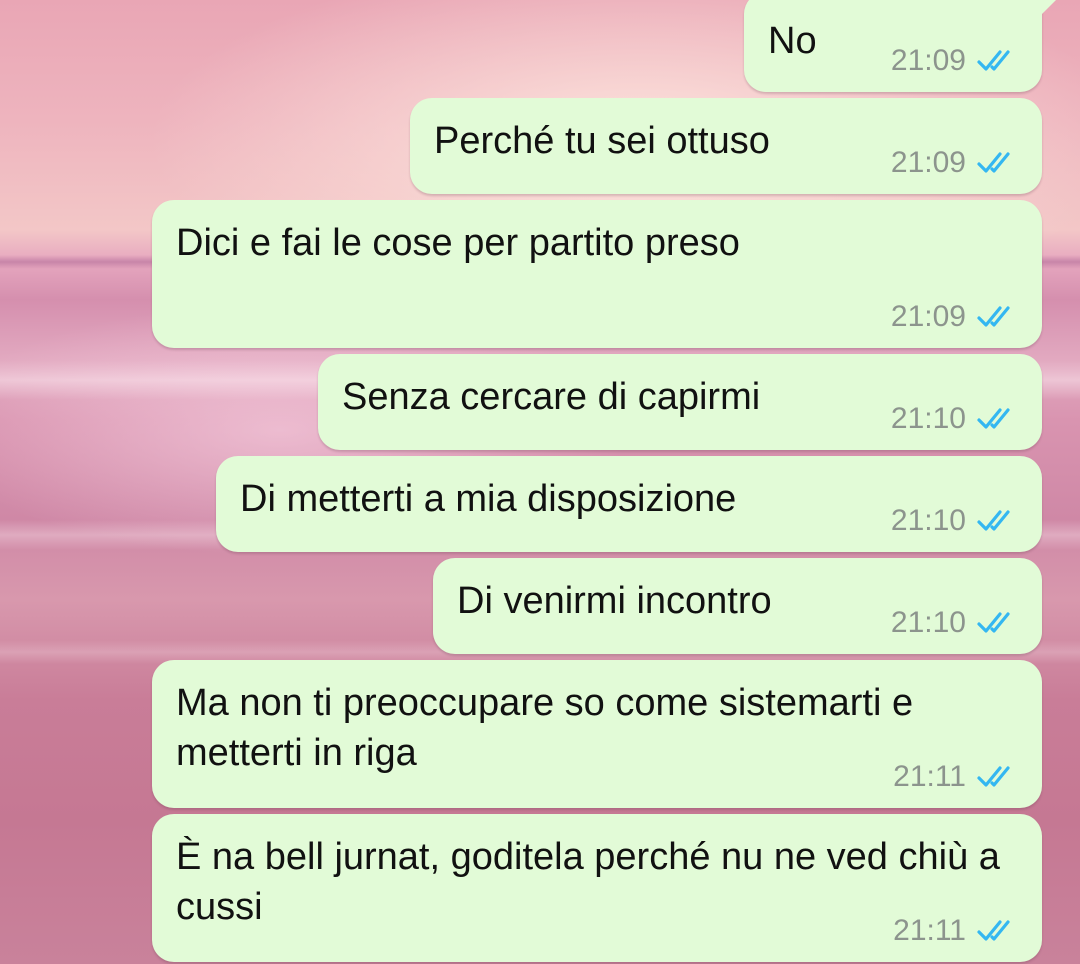 This screenshot has width=1080, height=964. I want to click on outgoing-message-bubble: Di metterti a mia disposizione 21:10, so click(629, 504).